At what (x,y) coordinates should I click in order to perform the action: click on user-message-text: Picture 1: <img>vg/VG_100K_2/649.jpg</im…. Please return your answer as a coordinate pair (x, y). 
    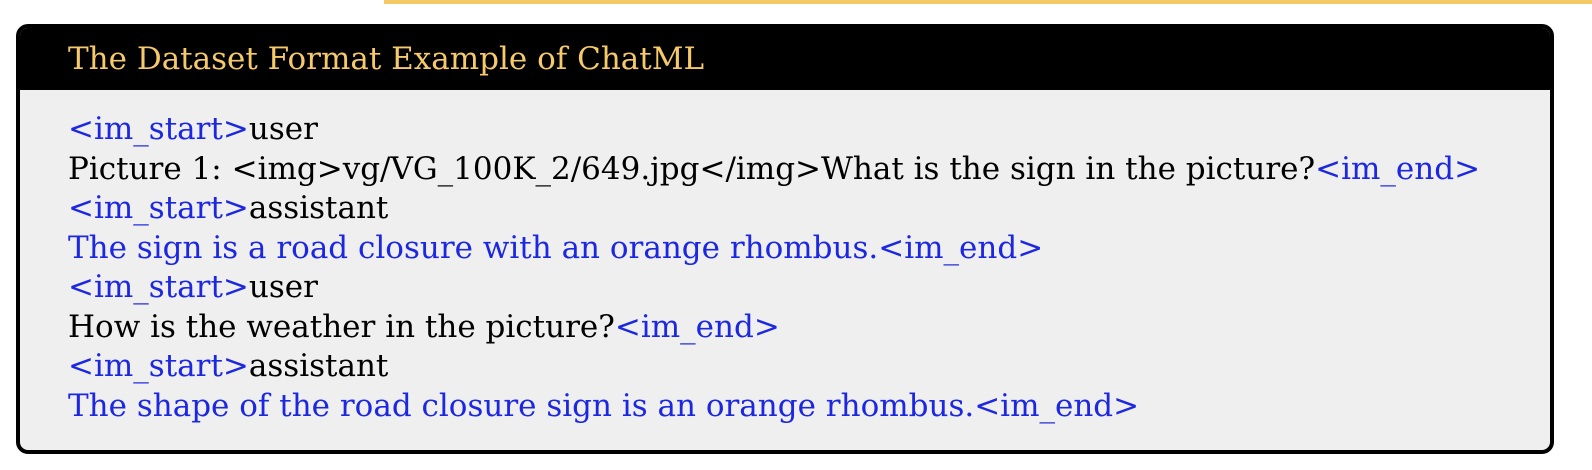
    Looking at the image, I should click on (692, 168).